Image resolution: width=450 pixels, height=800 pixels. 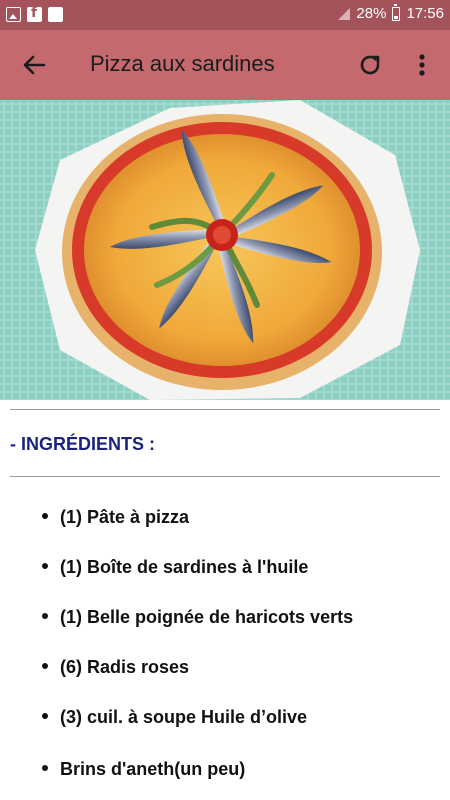 I want to click on notification-icons, so click(x=34, y=13).